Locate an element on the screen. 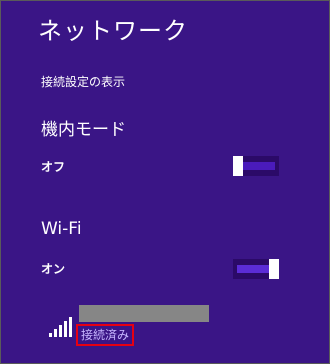  wifi-signal-icon is located at coordinates (61, 327).